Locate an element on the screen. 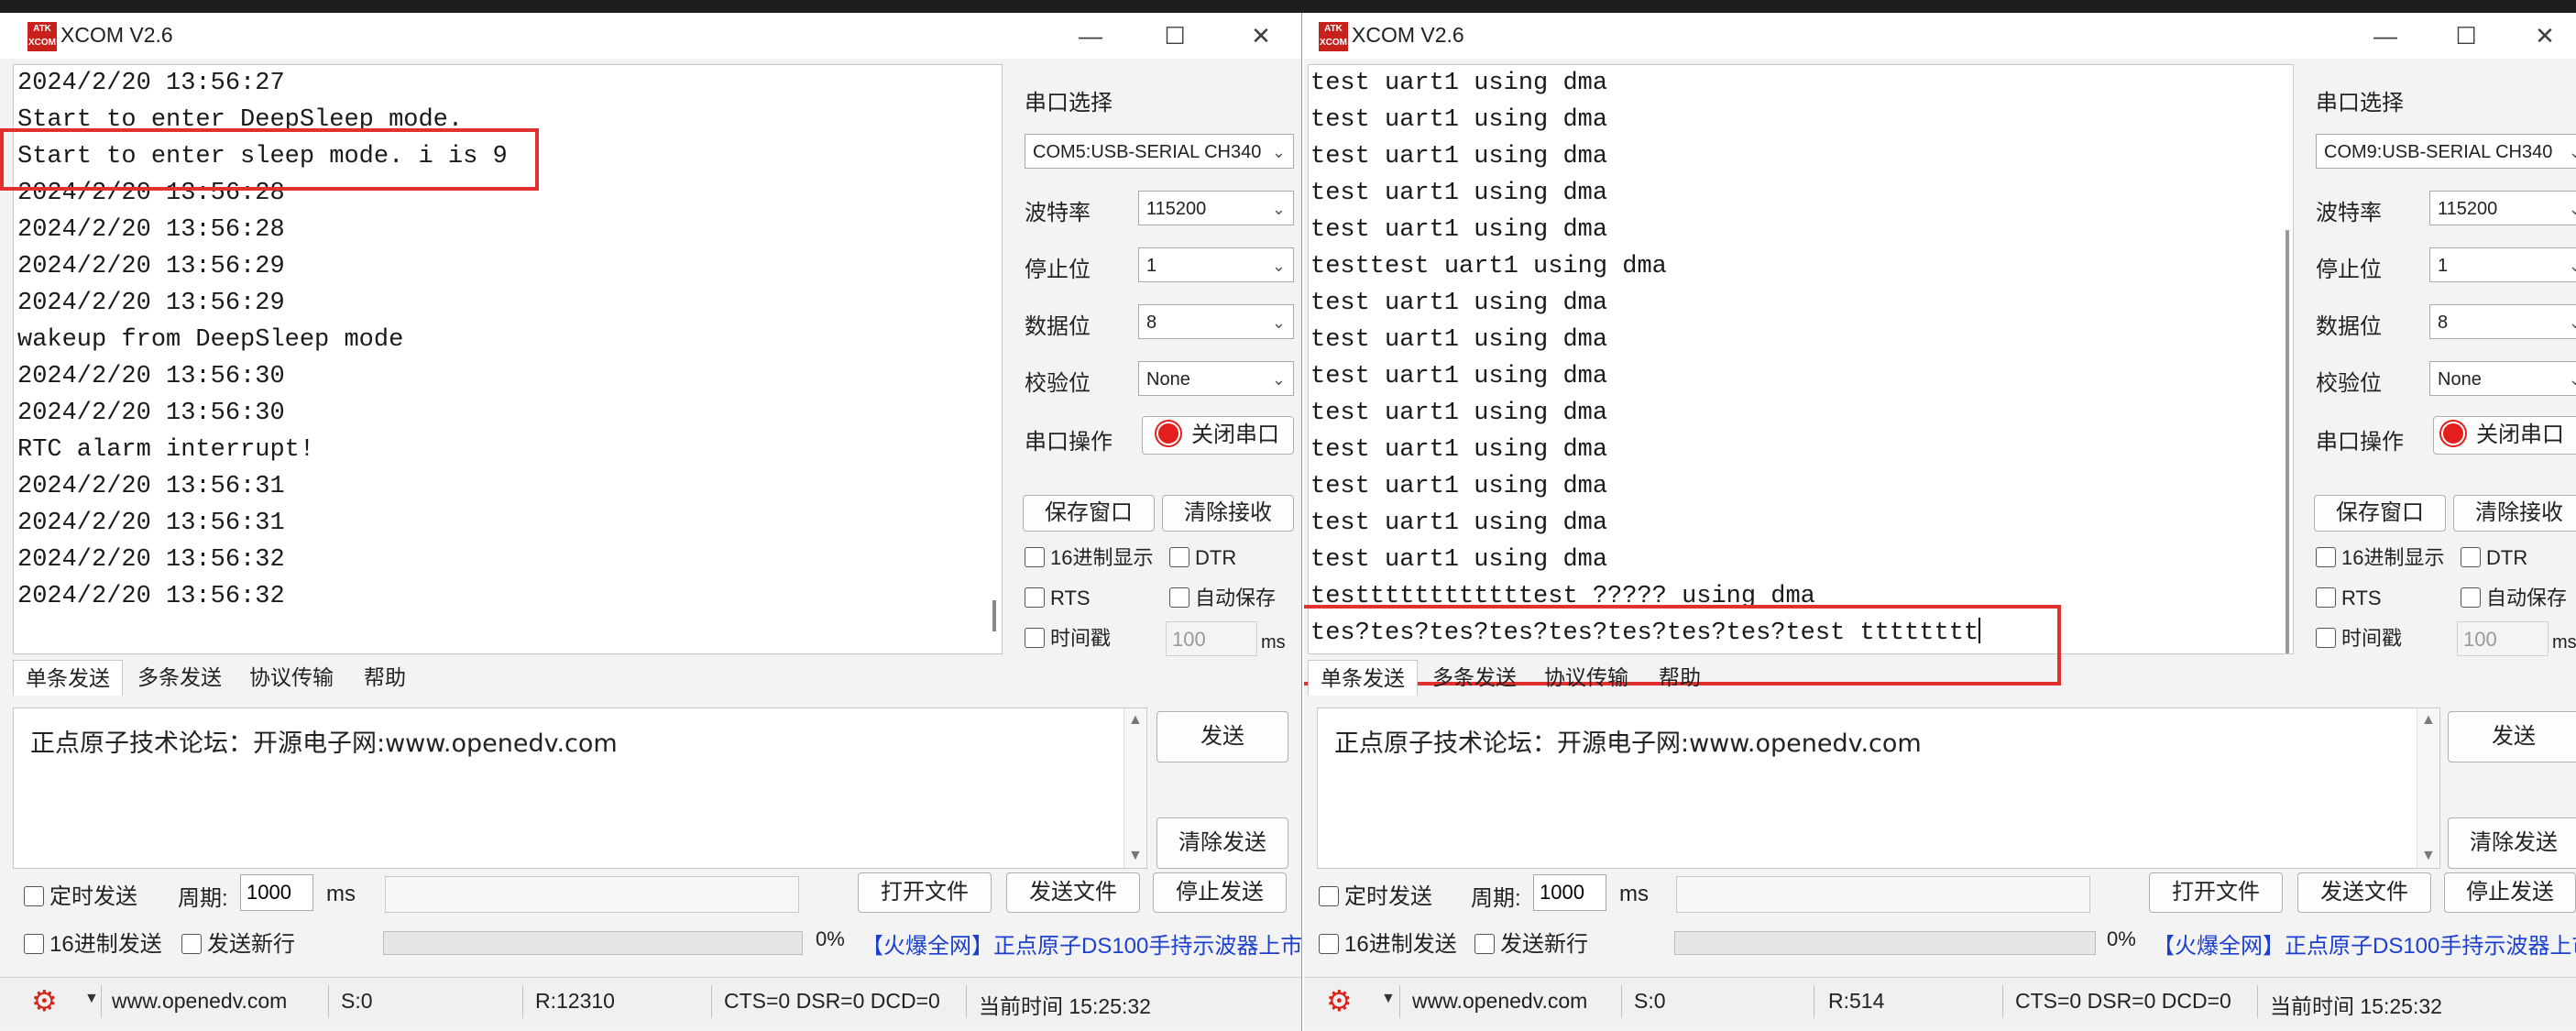 This screenshot has height=1031, width=2576. status-time: 当前时间 15:25:32 is located at coordinates (2356, 1006).